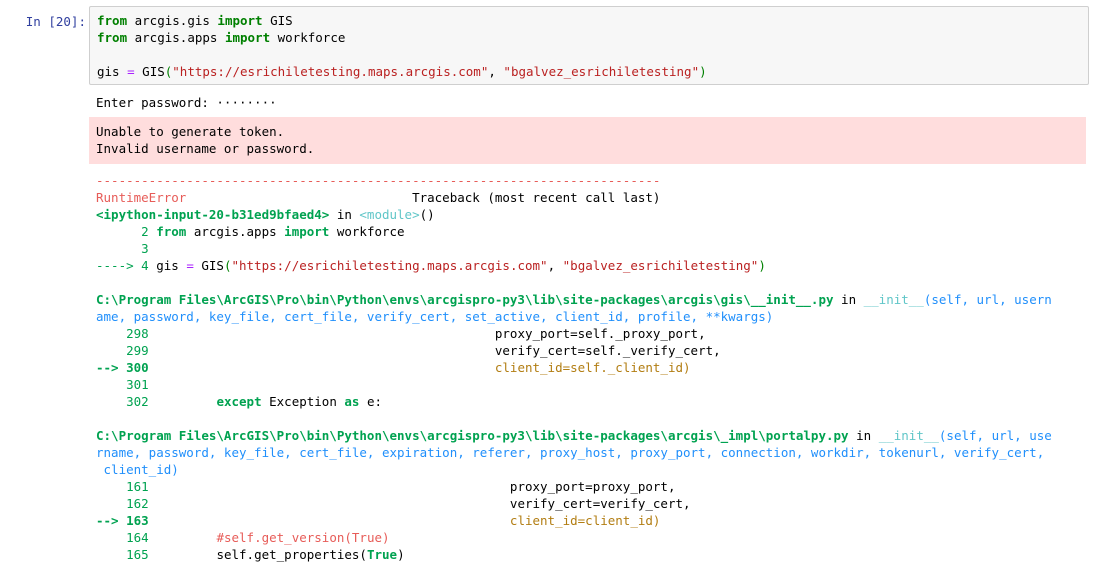 This screenshot has width=1109, height=569. What do you see at coordinates (227, 265) in the screenshot?
I see `paren: (` at bounding box center [227, 265].